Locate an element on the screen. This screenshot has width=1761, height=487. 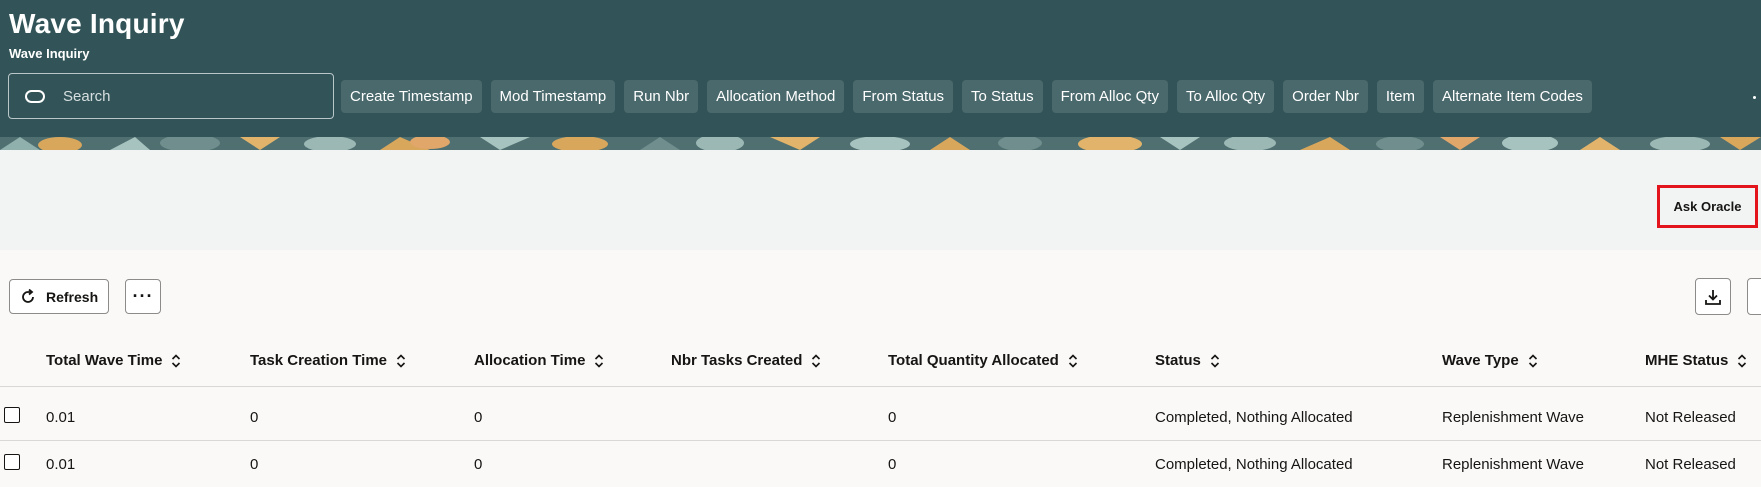
column-header: Wave Type is located at coordinates (1490, 360).